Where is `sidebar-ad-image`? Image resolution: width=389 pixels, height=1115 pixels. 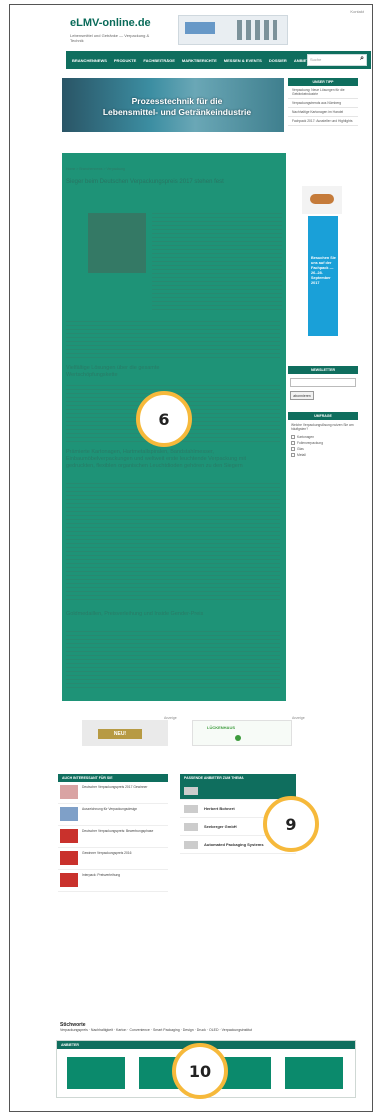
sidebar-ad-image is located at coordinates (322, 200).